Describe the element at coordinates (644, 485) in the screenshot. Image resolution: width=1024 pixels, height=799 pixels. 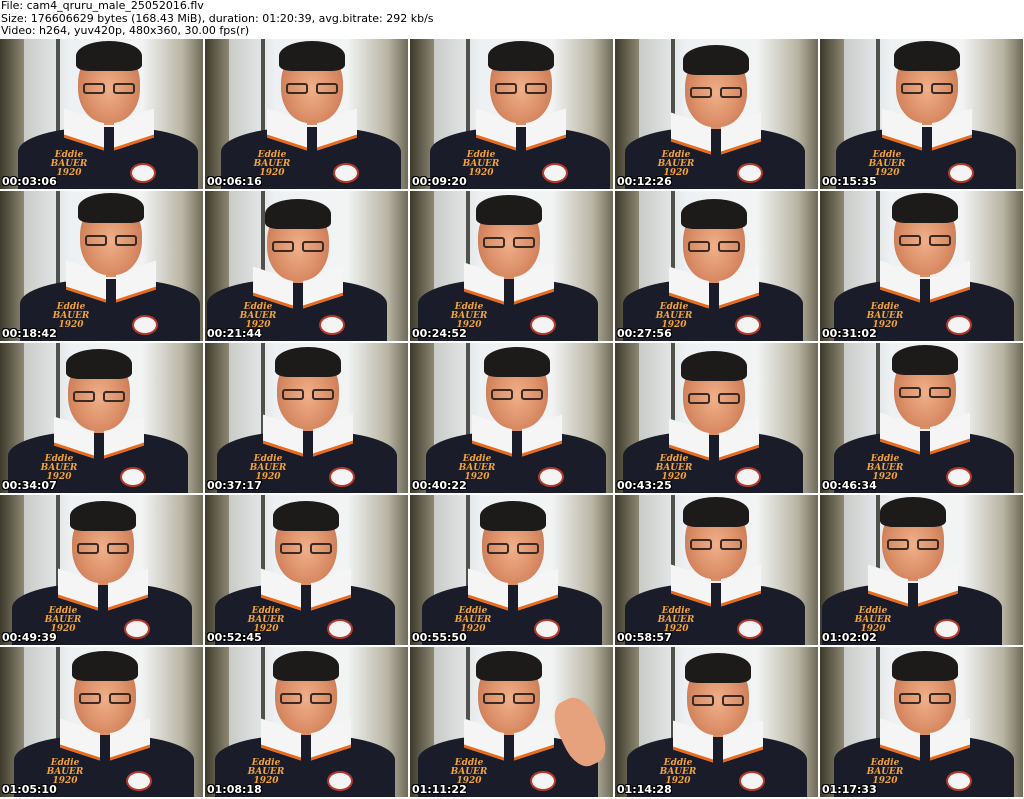
I see `thumbnail-timestamp: 00:43:25` at that location.